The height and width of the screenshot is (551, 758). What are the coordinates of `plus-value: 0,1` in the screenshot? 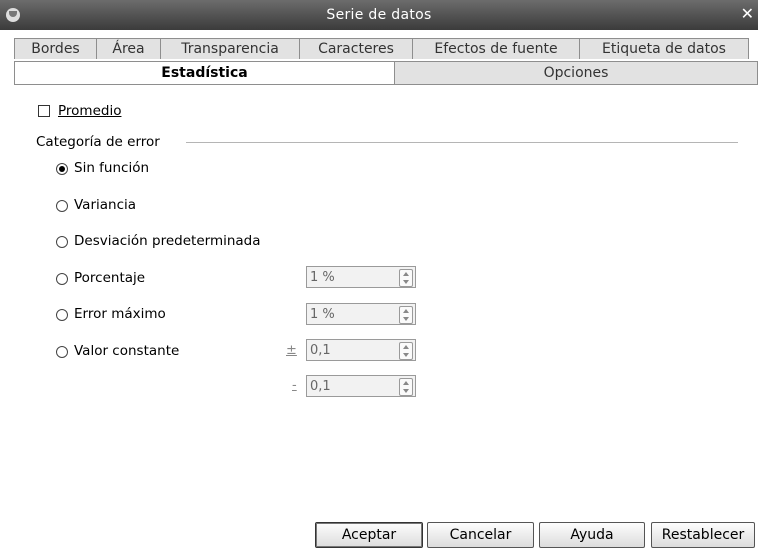 It's located at (320, 350).